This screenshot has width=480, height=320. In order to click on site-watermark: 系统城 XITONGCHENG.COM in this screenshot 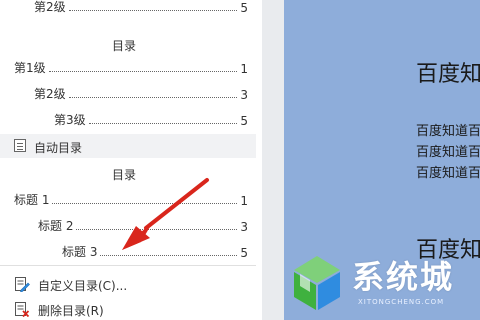, I will do `click(383, 284)`.